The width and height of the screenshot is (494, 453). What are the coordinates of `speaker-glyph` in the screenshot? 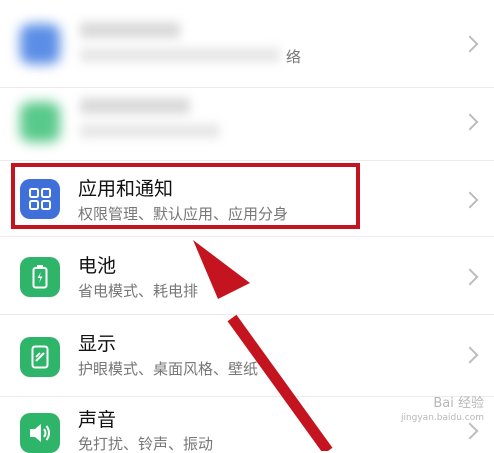 It's located at (40, 433).